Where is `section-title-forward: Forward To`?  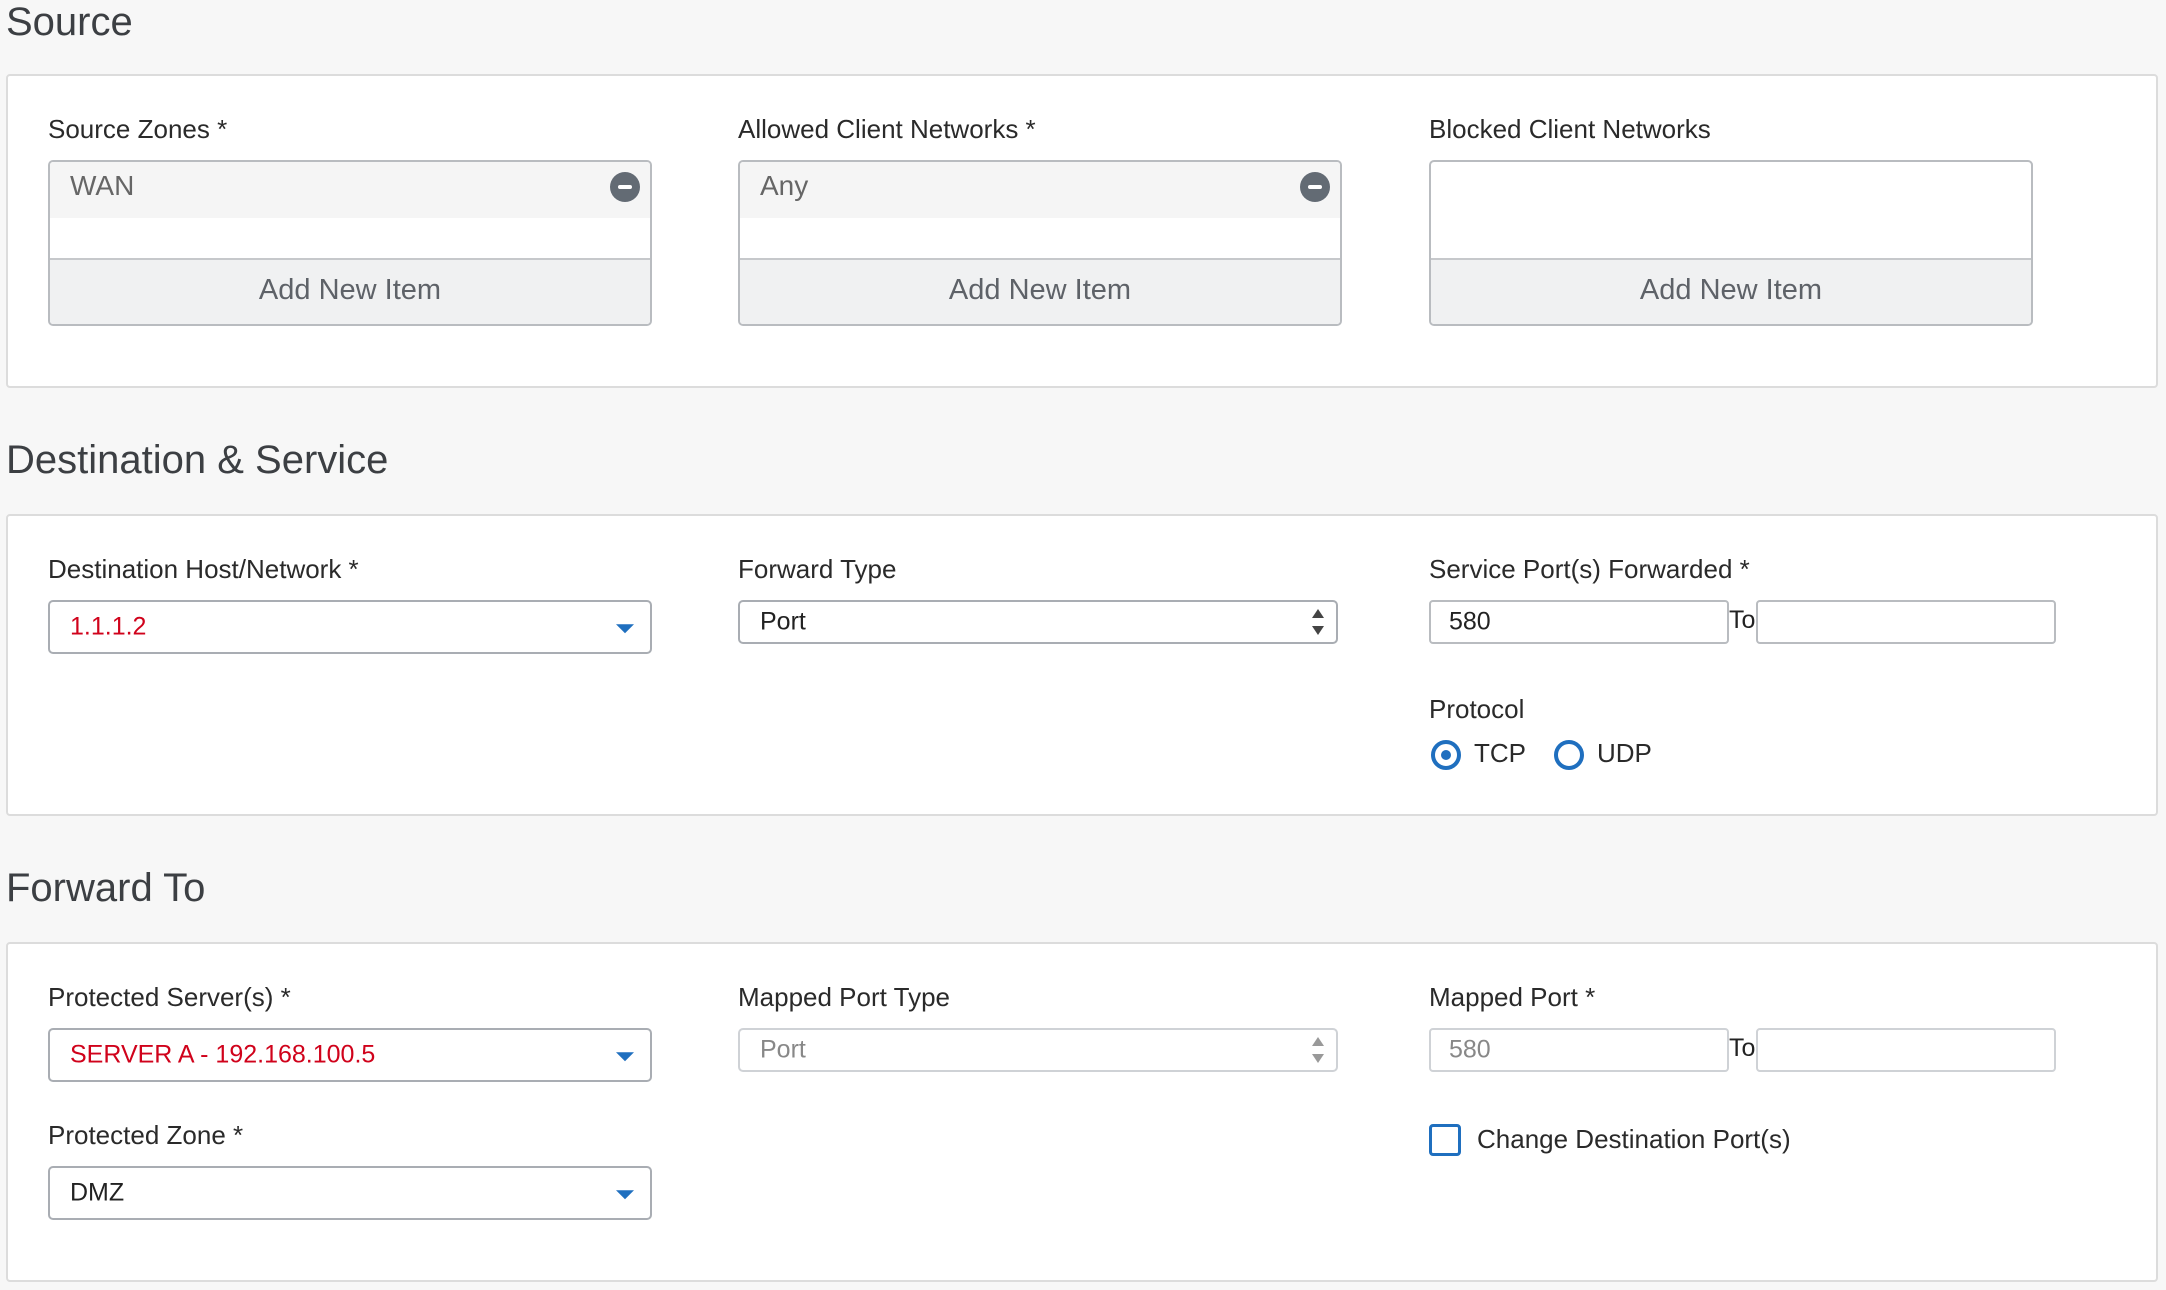 section-title-forward: Forward To is located at coordinates (106, 888).